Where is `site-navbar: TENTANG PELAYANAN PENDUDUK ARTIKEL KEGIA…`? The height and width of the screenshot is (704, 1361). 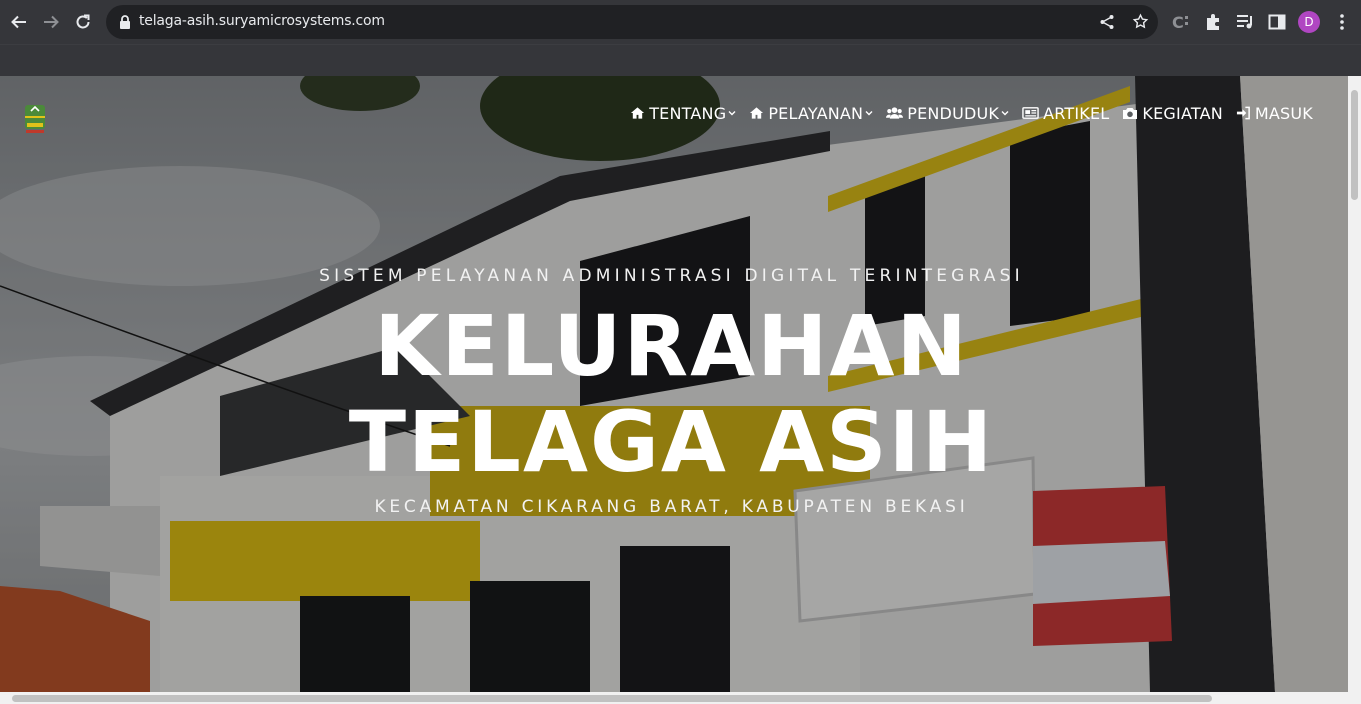
site-navbar: TENTANG PELAYANAN PENDUDUK ARTIKEL KEGIA… is located at coordinates (971, 113).